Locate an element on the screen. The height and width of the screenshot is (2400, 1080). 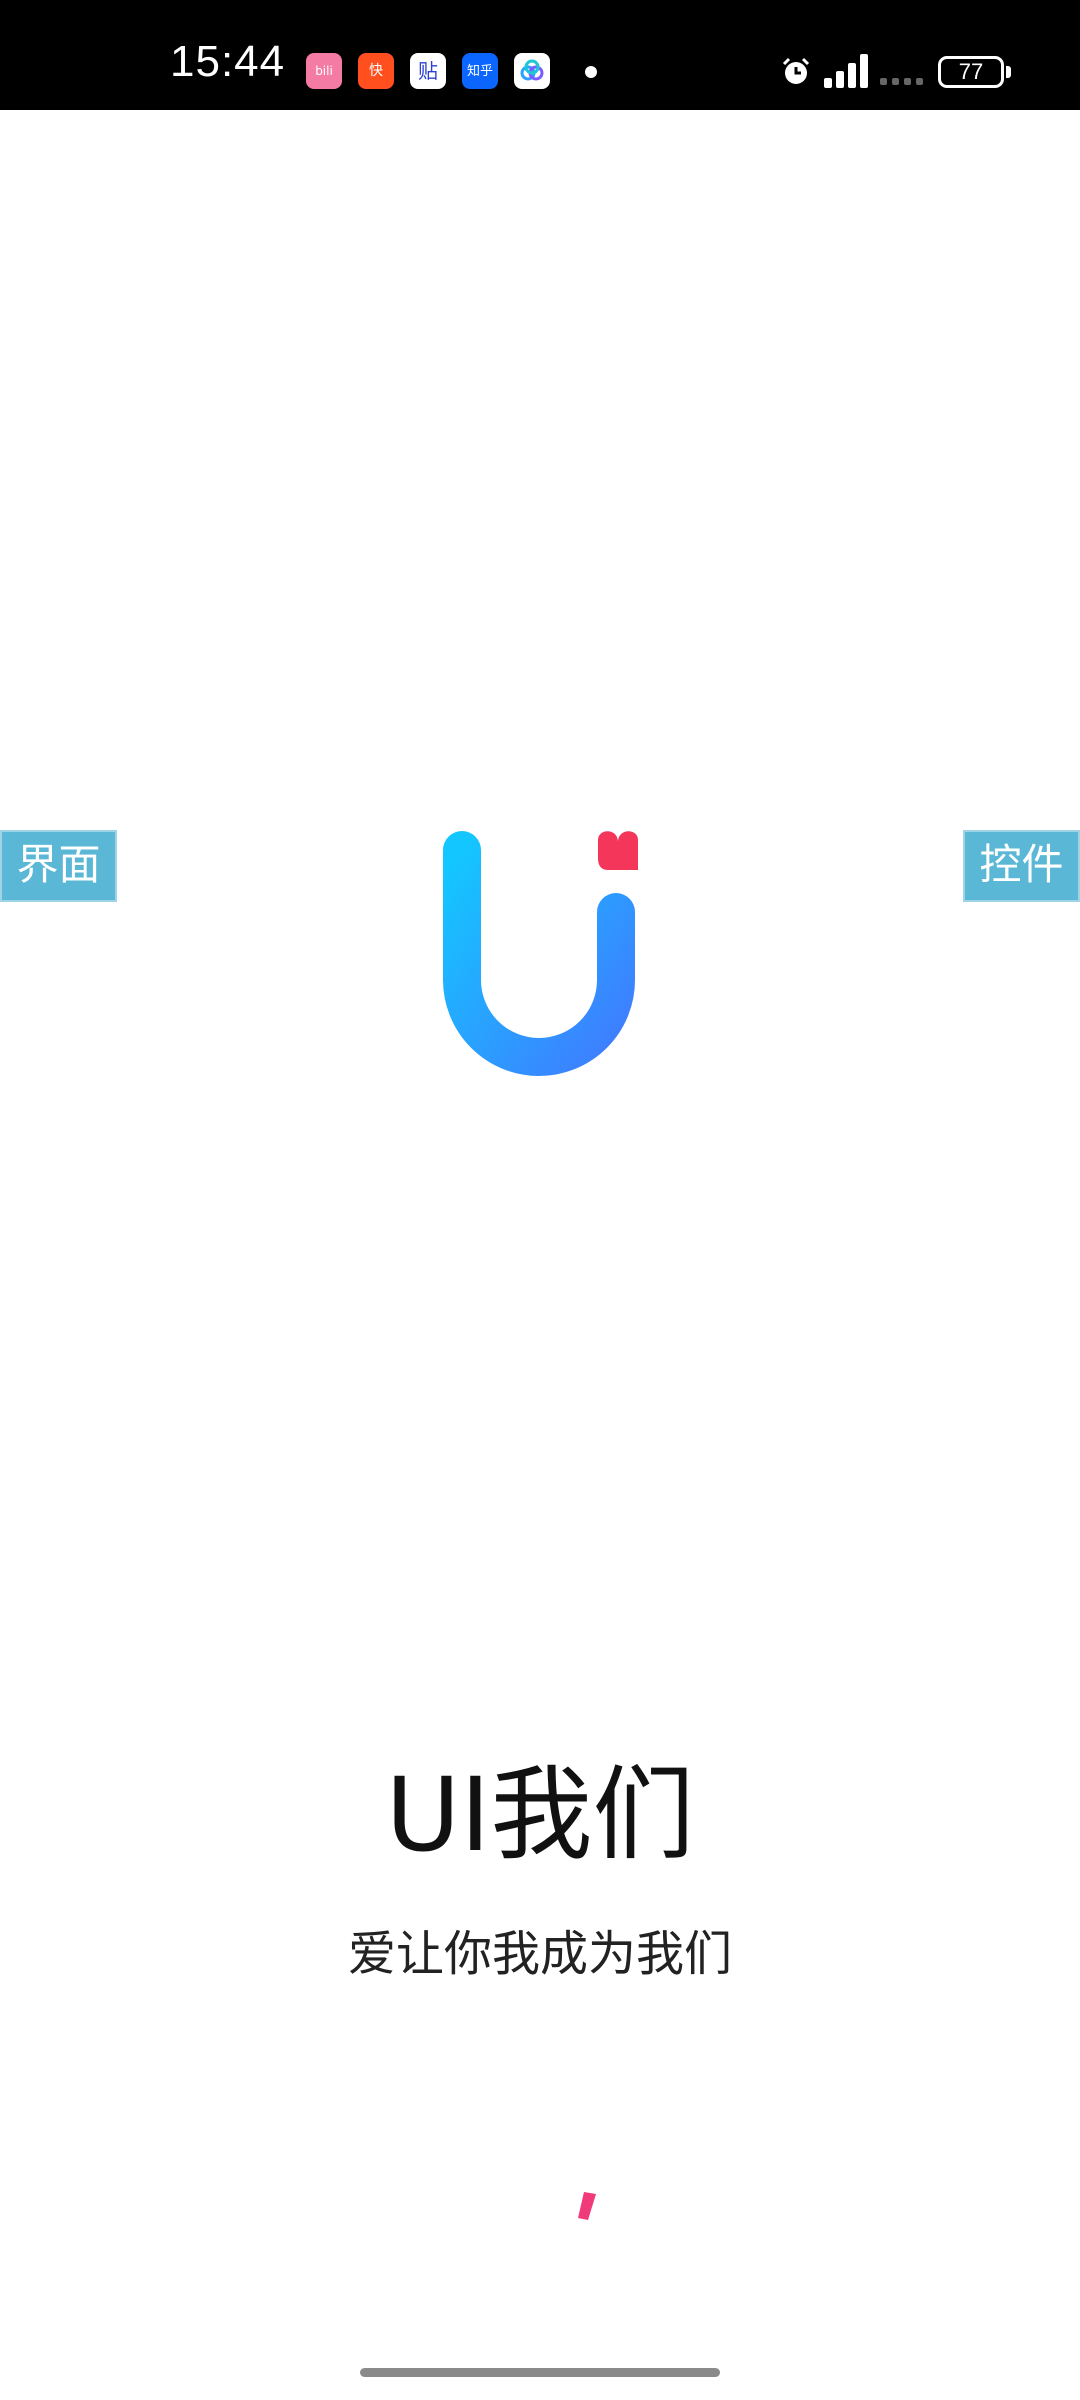
battery-level: 77 is located at coordinates (971, 71).